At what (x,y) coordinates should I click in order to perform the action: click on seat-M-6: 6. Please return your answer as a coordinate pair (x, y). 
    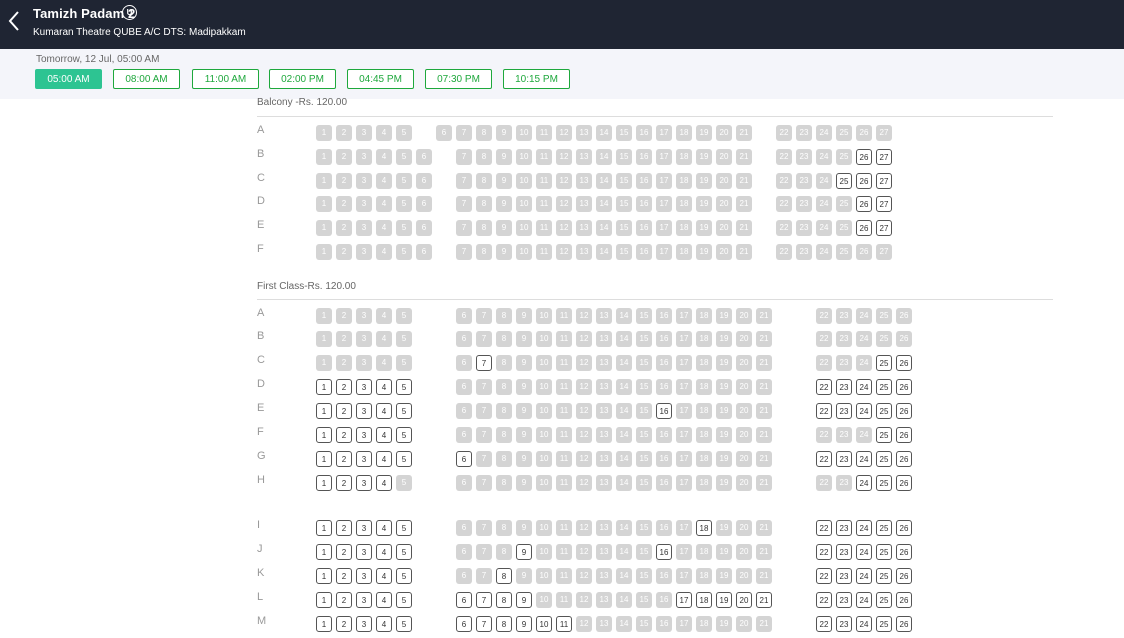
    Looking at the image, I should click on (464, 624).